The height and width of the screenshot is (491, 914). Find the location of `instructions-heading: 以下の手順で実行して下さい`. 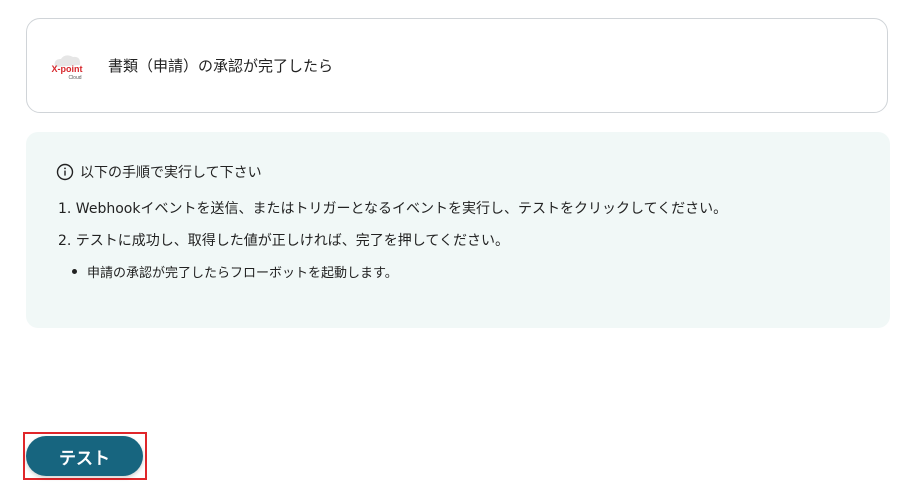

instructions-heading: 以下の手順で実行して下さい is located at coordinates (159, 172).